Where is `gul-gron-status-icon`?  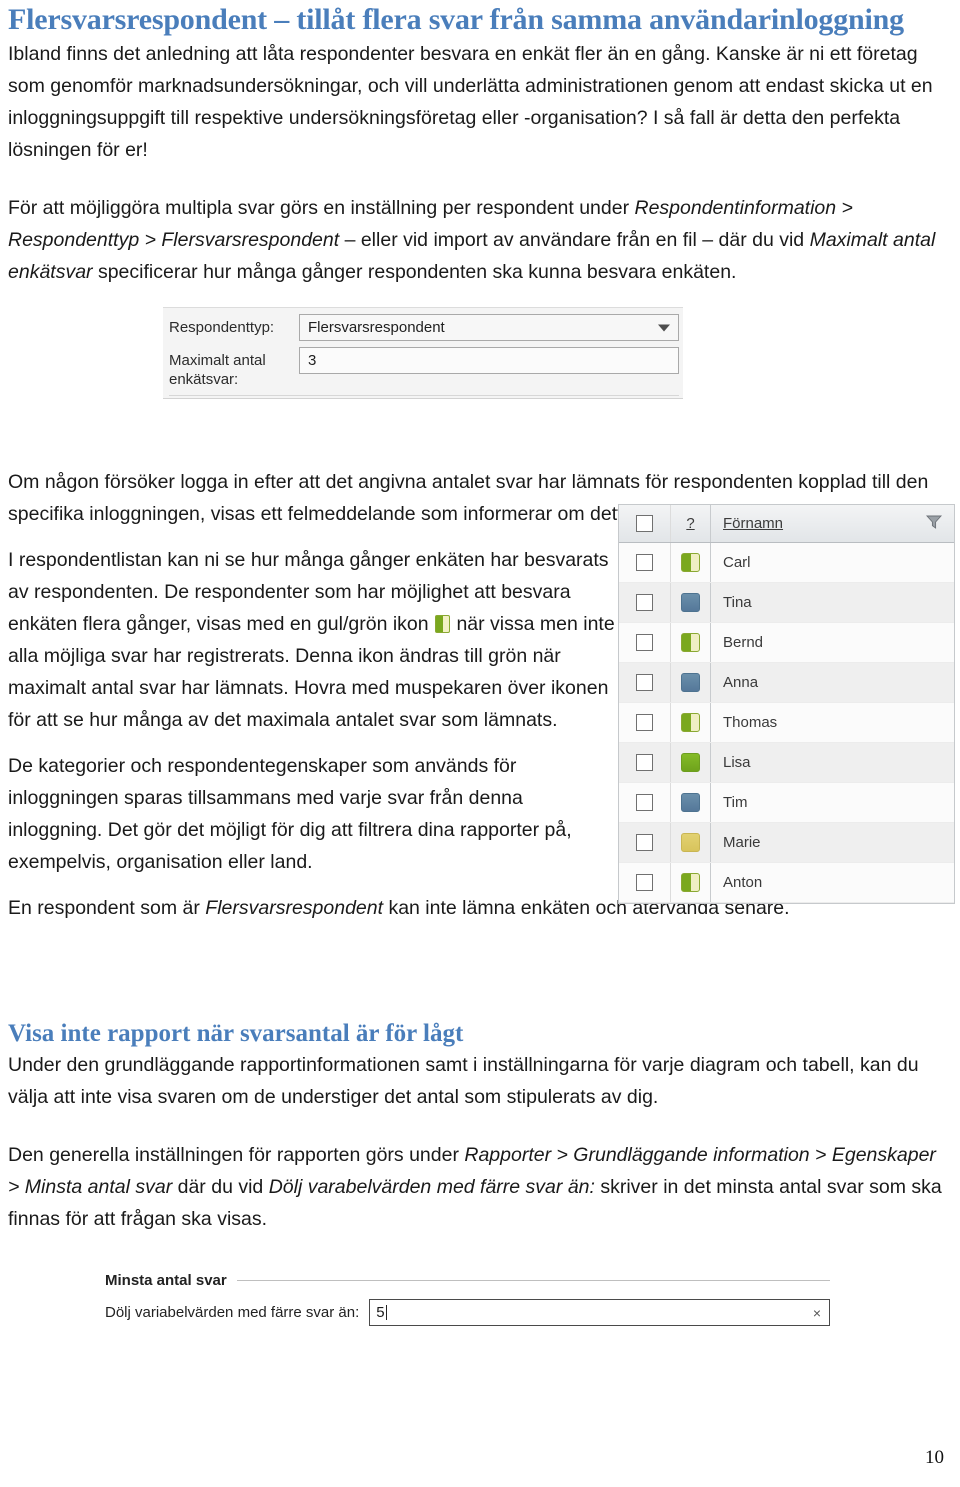
gul-gron-status-icon is located at coordinates (443, 623).